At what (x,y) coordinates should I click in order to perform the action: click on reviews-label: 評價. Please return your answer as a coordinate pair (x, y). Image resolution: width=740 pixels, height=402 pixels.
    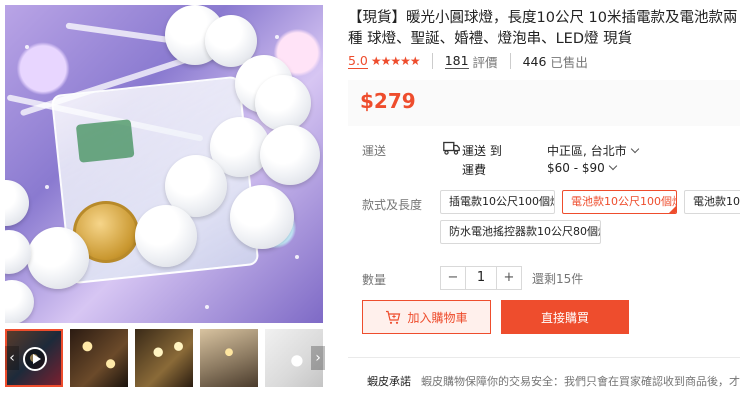
    Looking at the image, I should click on (485, 62).